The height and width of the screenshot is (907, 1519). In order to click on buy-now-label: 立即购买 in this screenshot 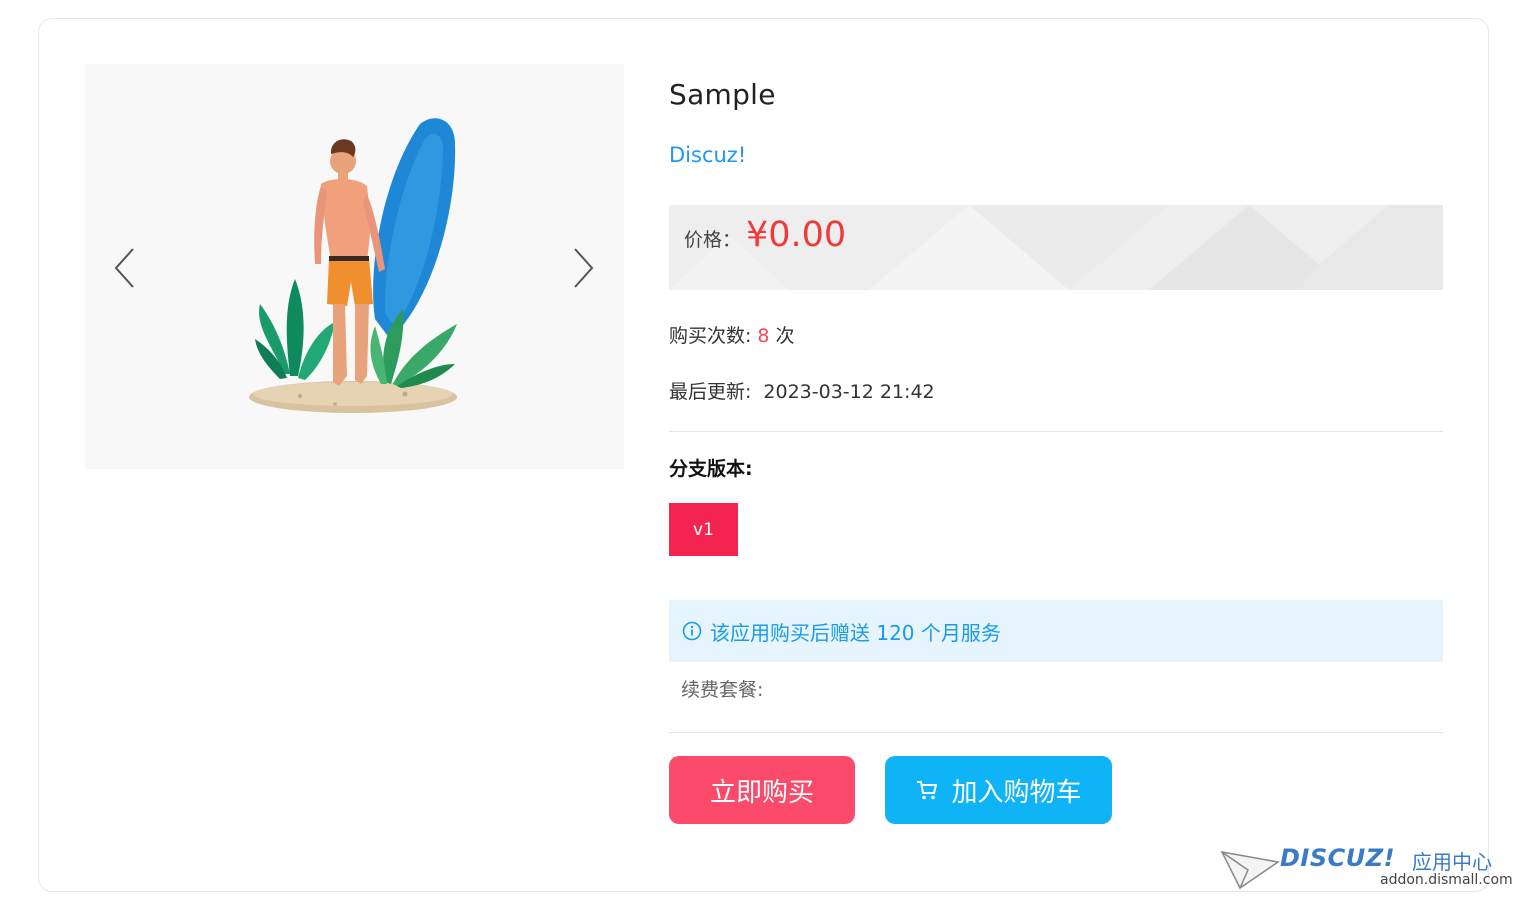, I will do `click(761, 792)`.